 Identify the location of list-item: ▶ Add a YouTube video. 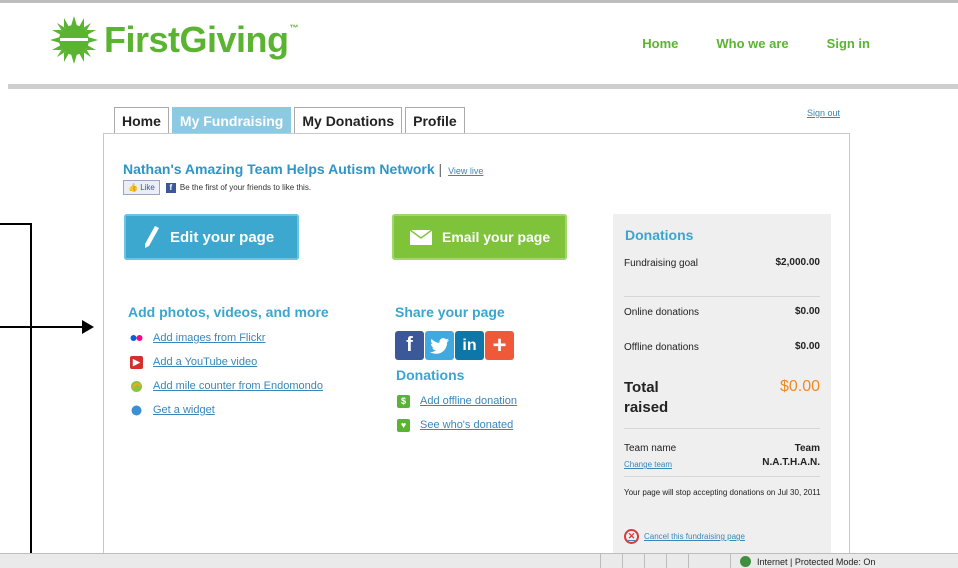
(226, 362).